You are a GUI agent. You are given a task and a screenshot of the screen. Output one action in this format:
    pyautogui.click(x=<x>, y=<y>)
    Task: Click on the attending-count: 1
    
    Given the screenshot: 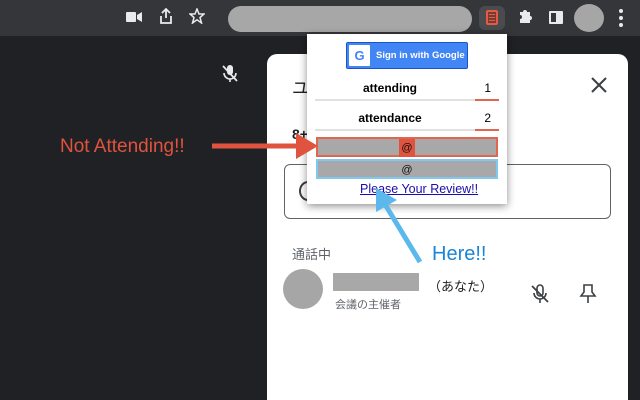 What is the action you would take?
    pyautogui.click(x=487, y=88)
    